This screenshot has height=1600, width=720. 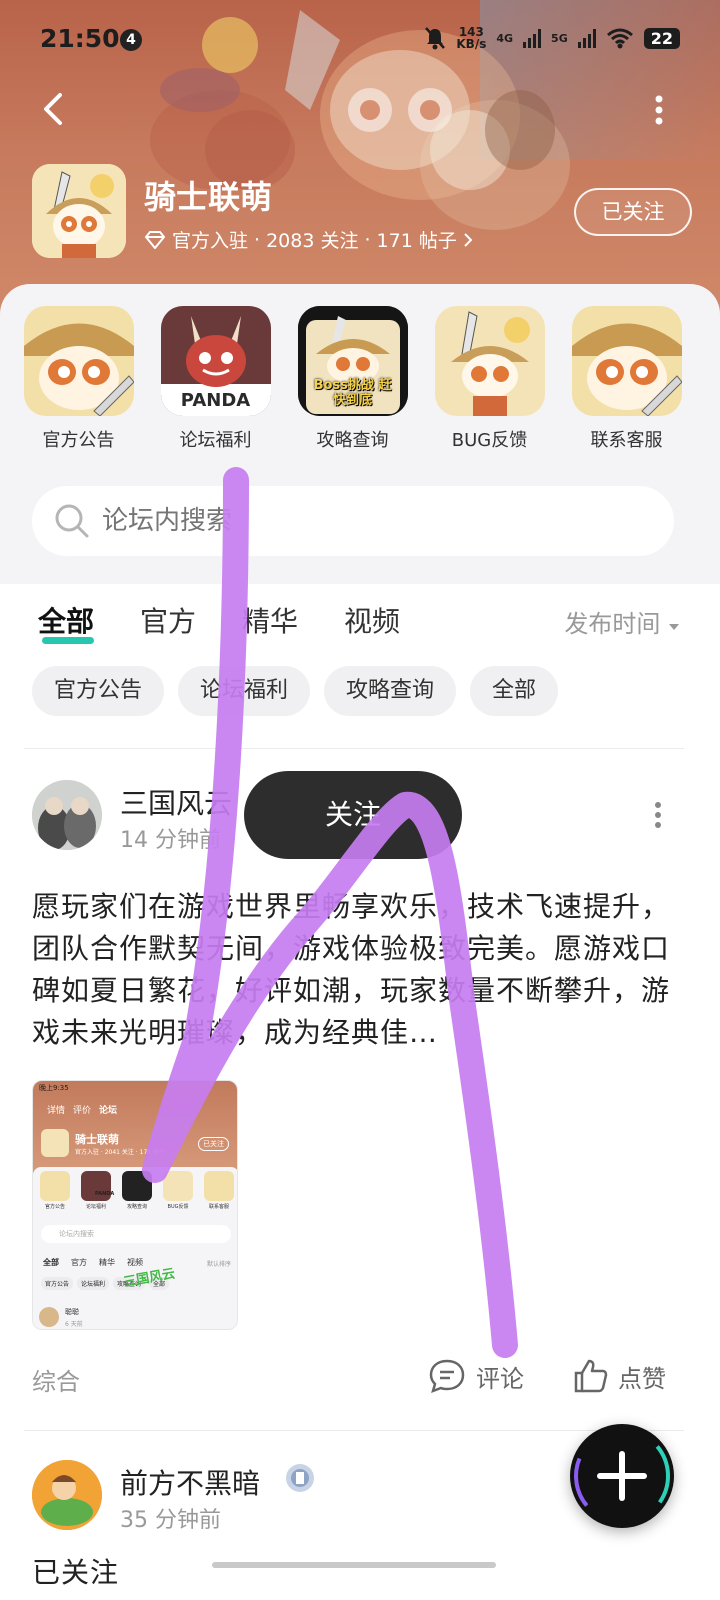 I want to click on sort-dropdown: 发布时间, so click(x=622, y=621).